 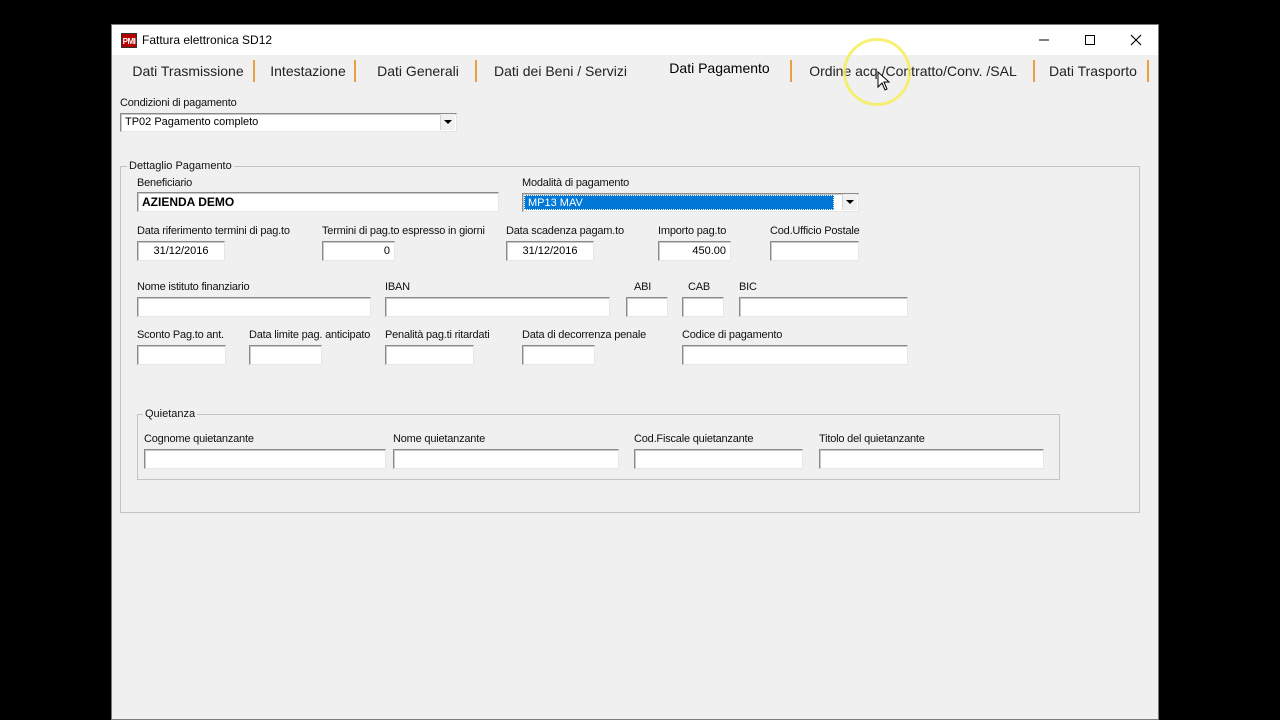 What do you see at coordinates (181, 251) in the screenshot?
I see `data-riferimento-input: 31/12/2016` at bounding box center [181, 251].